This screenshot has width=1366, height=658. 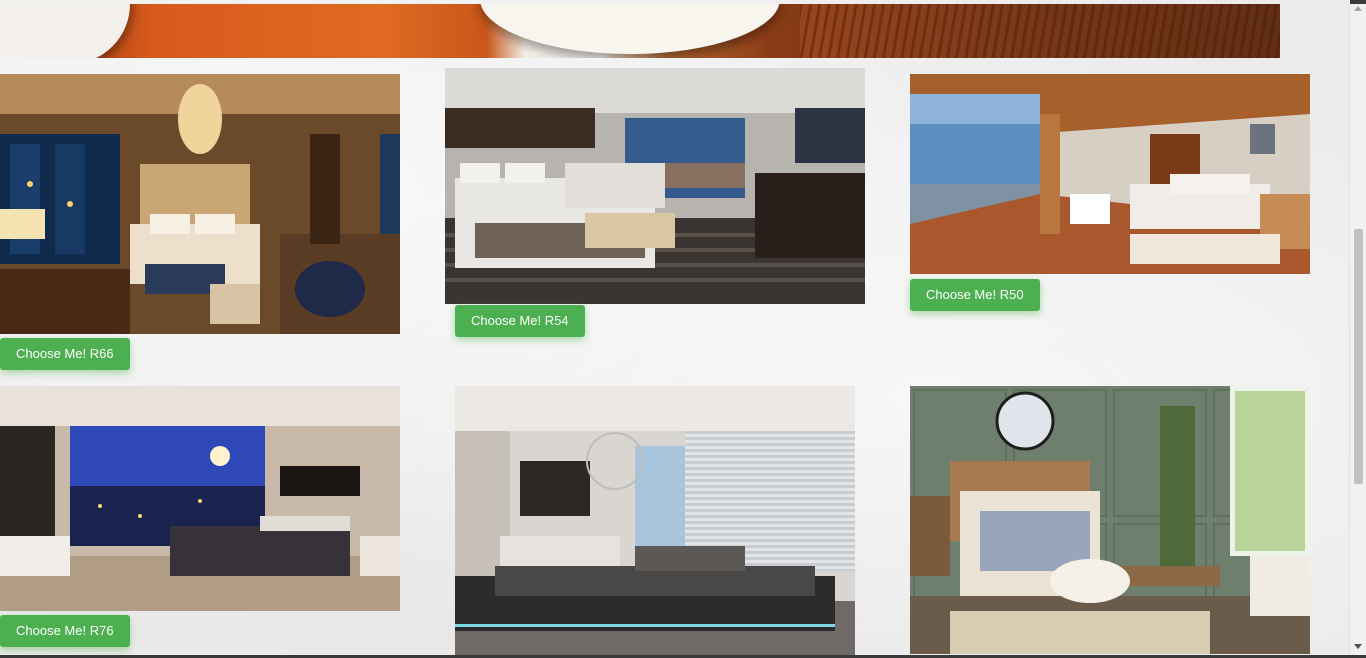 What do you see at coordinates (975, 295) in the screenshot?
I see `choose-room-button-3: Choose Me! R50` at bounding box center [975, 295].